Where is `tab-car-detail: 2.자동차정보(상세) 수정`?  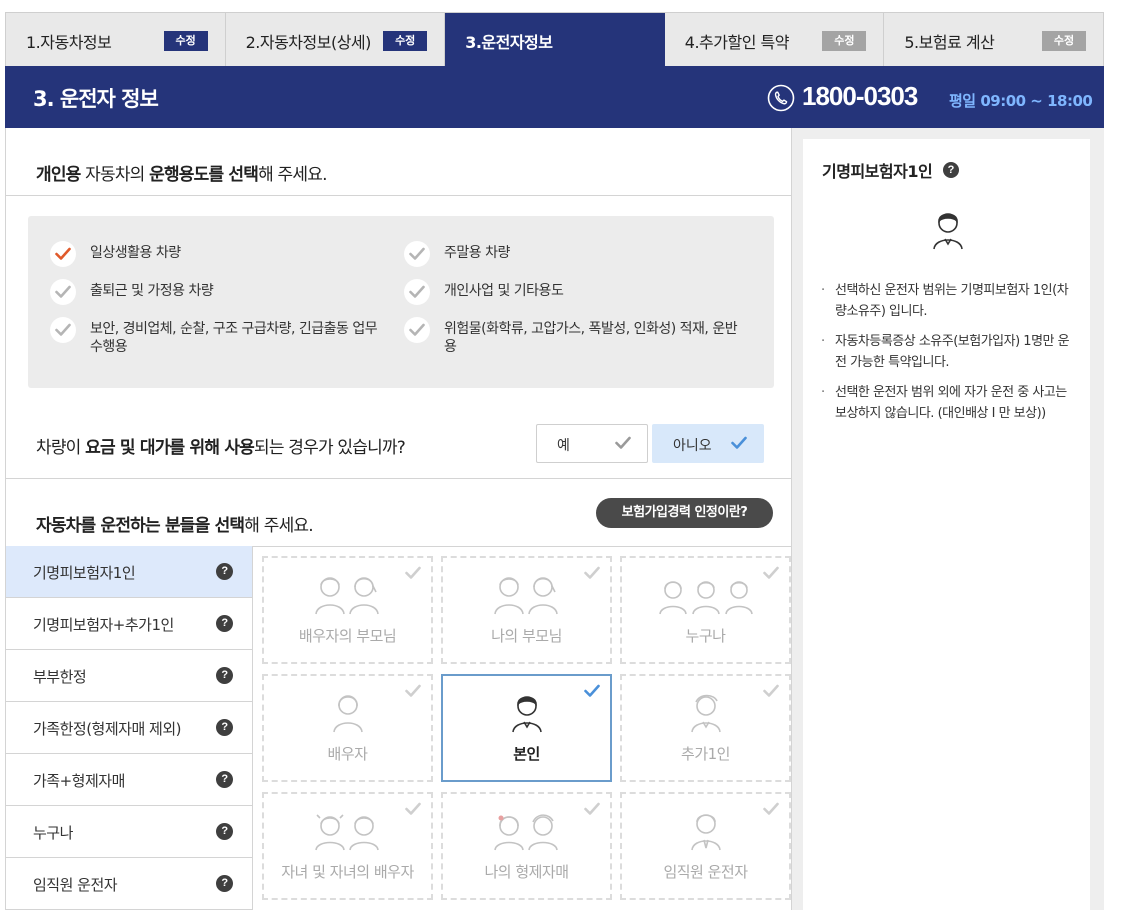
tab-car-detail: 2.자동차정보(상세) 수정 is located at coordinates (335, 40).